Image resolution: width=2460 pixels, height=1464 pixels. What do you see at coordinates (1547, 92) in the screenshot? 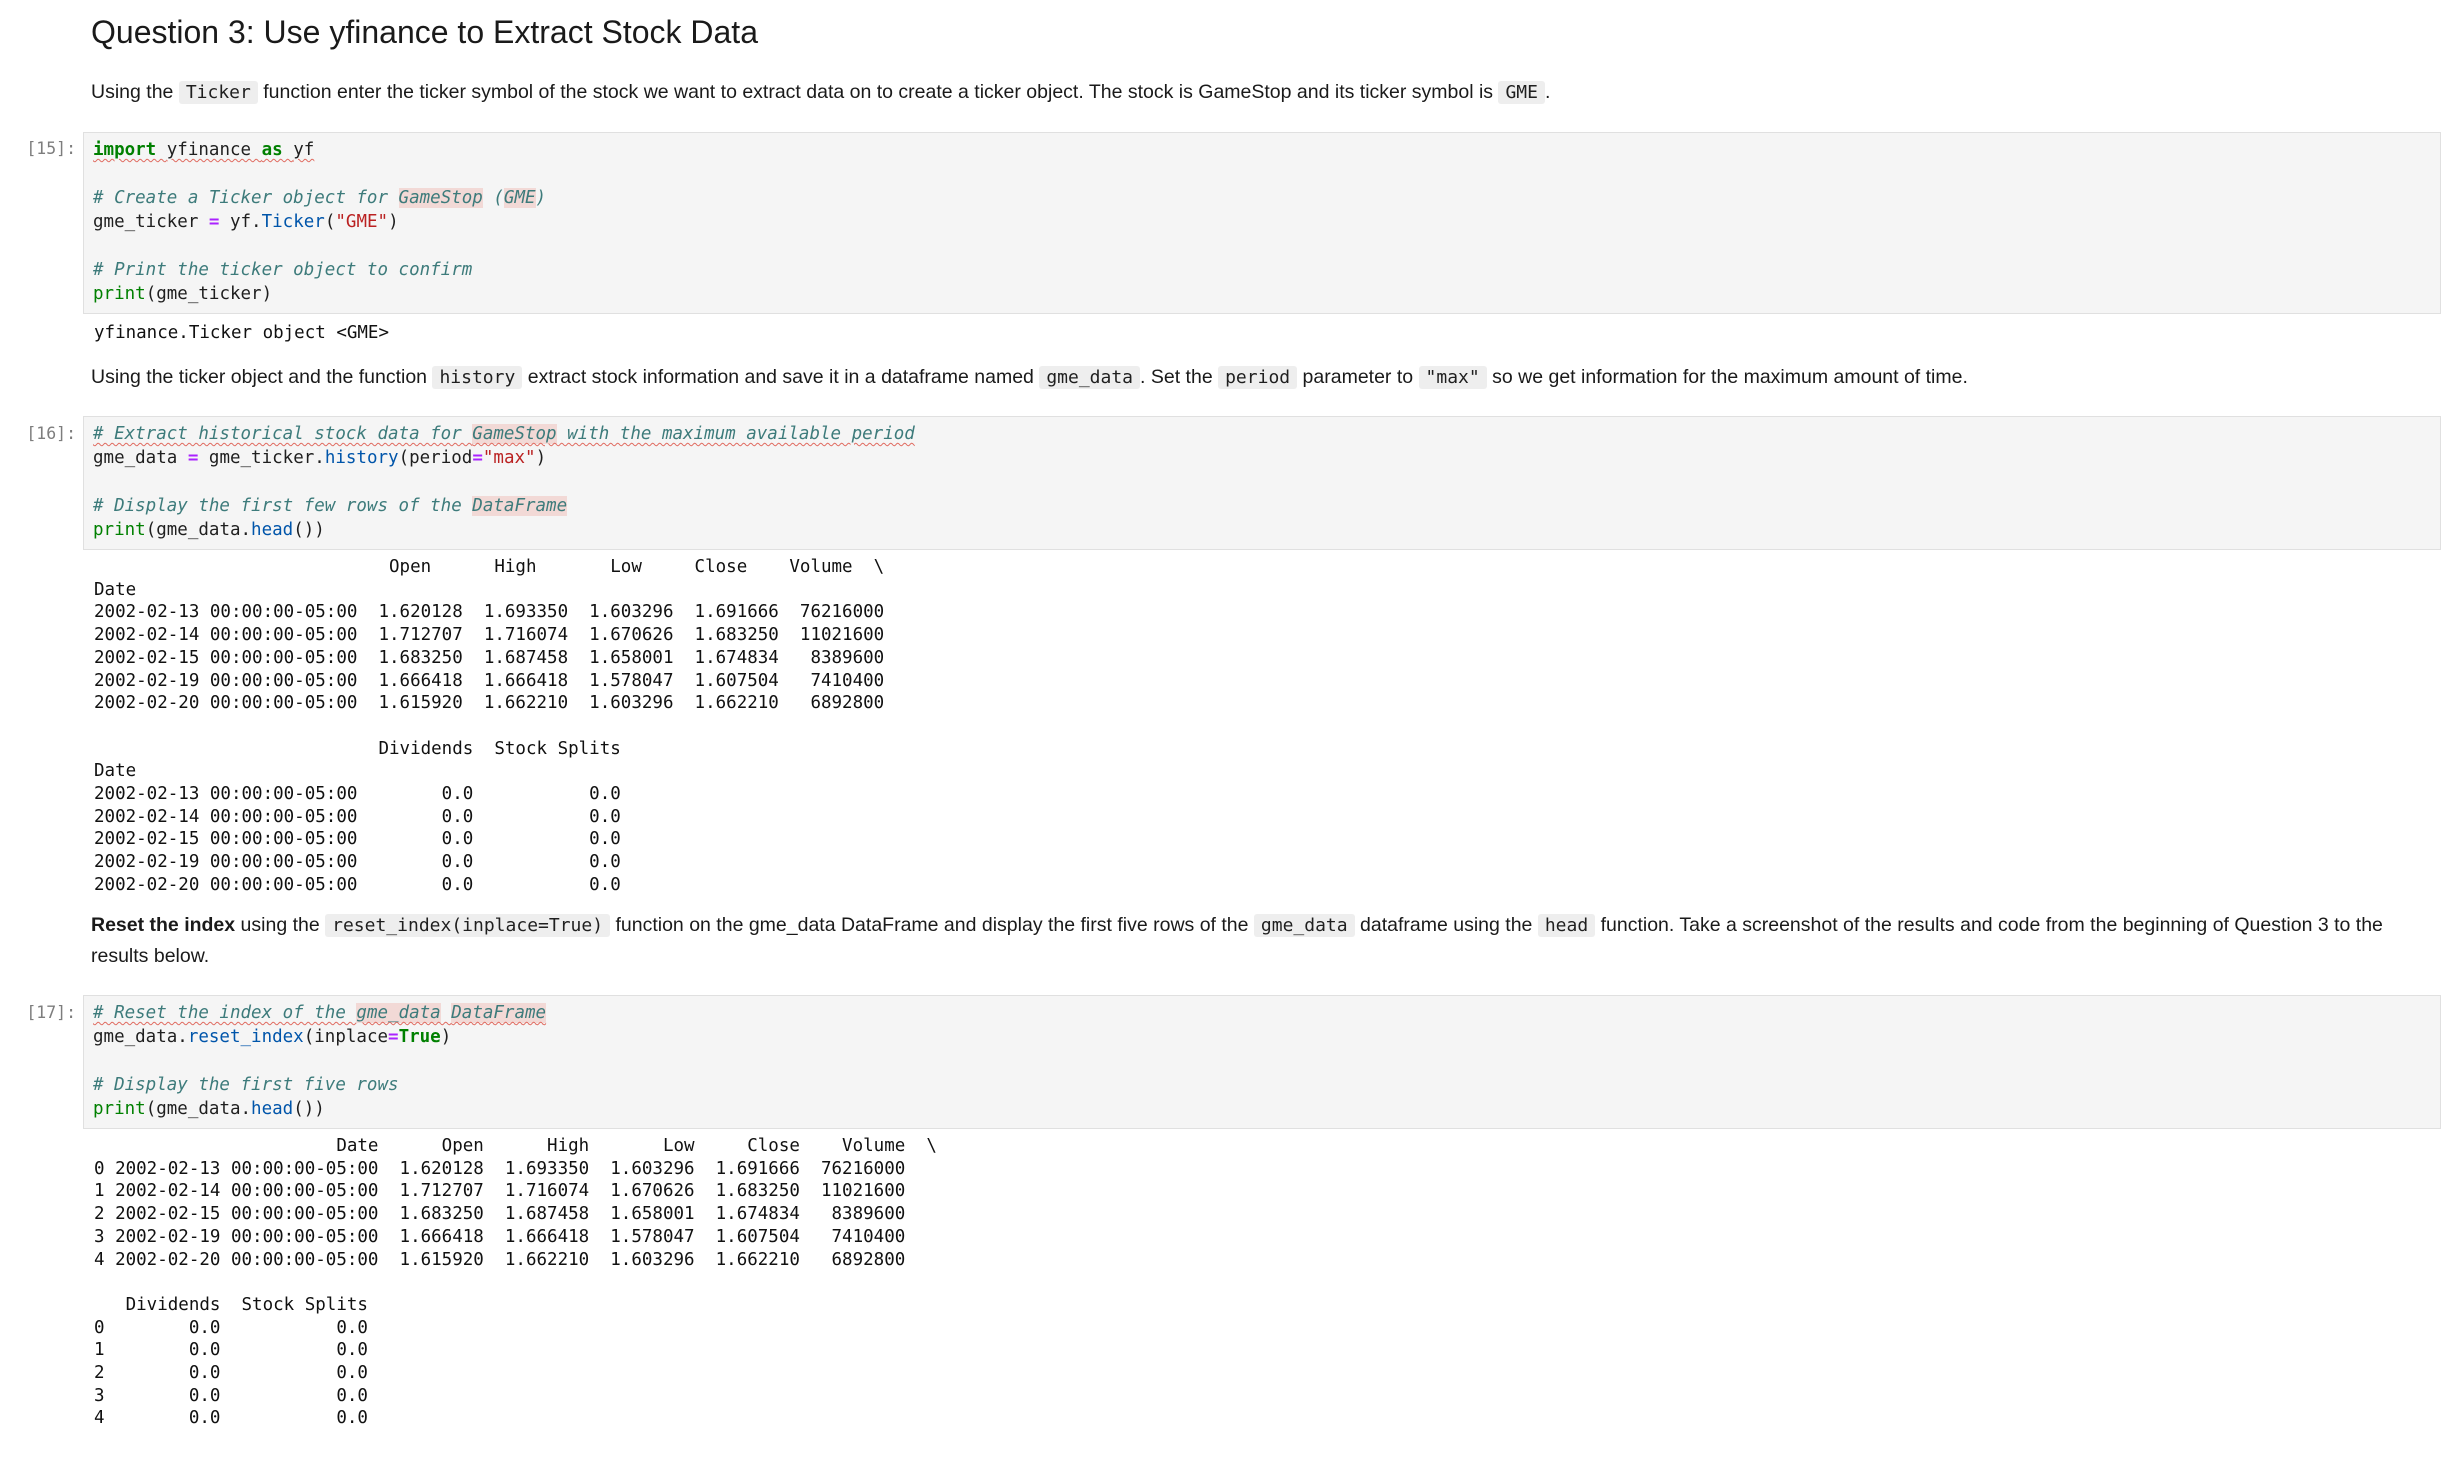
I see `md-text: .` at bounding box center [1547, 92].